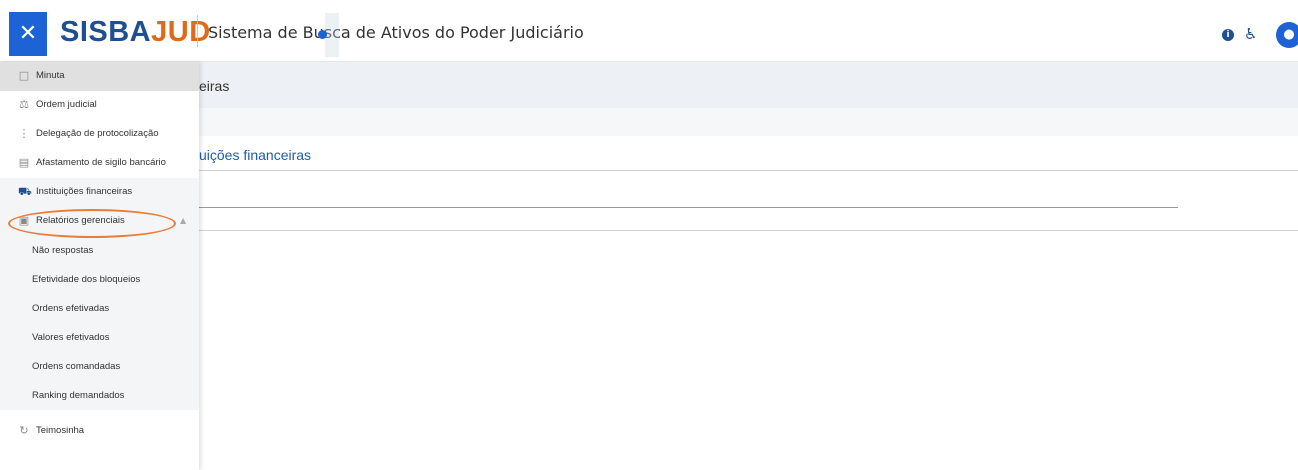 Image resolution: width=1298 pixels, height=470 pixels. I want to click on bank-icon: ⛟, so click(25, 191).